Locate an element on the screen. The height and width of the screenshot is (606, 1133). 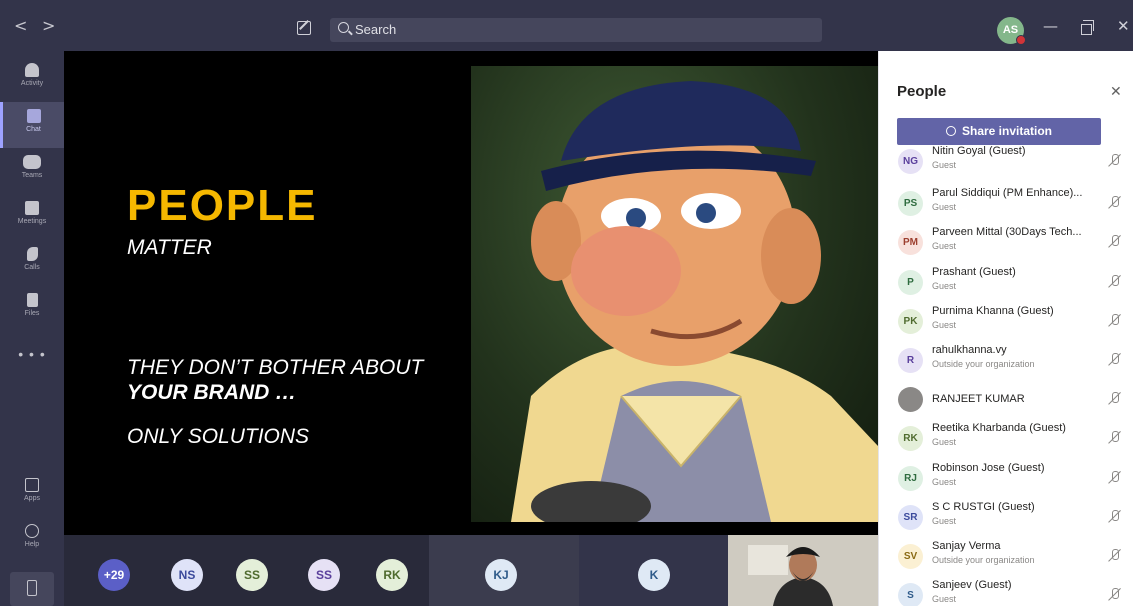
slide-line-1: THEY DON’T BOTHER ABOUT is located at coordinates (275, 367).